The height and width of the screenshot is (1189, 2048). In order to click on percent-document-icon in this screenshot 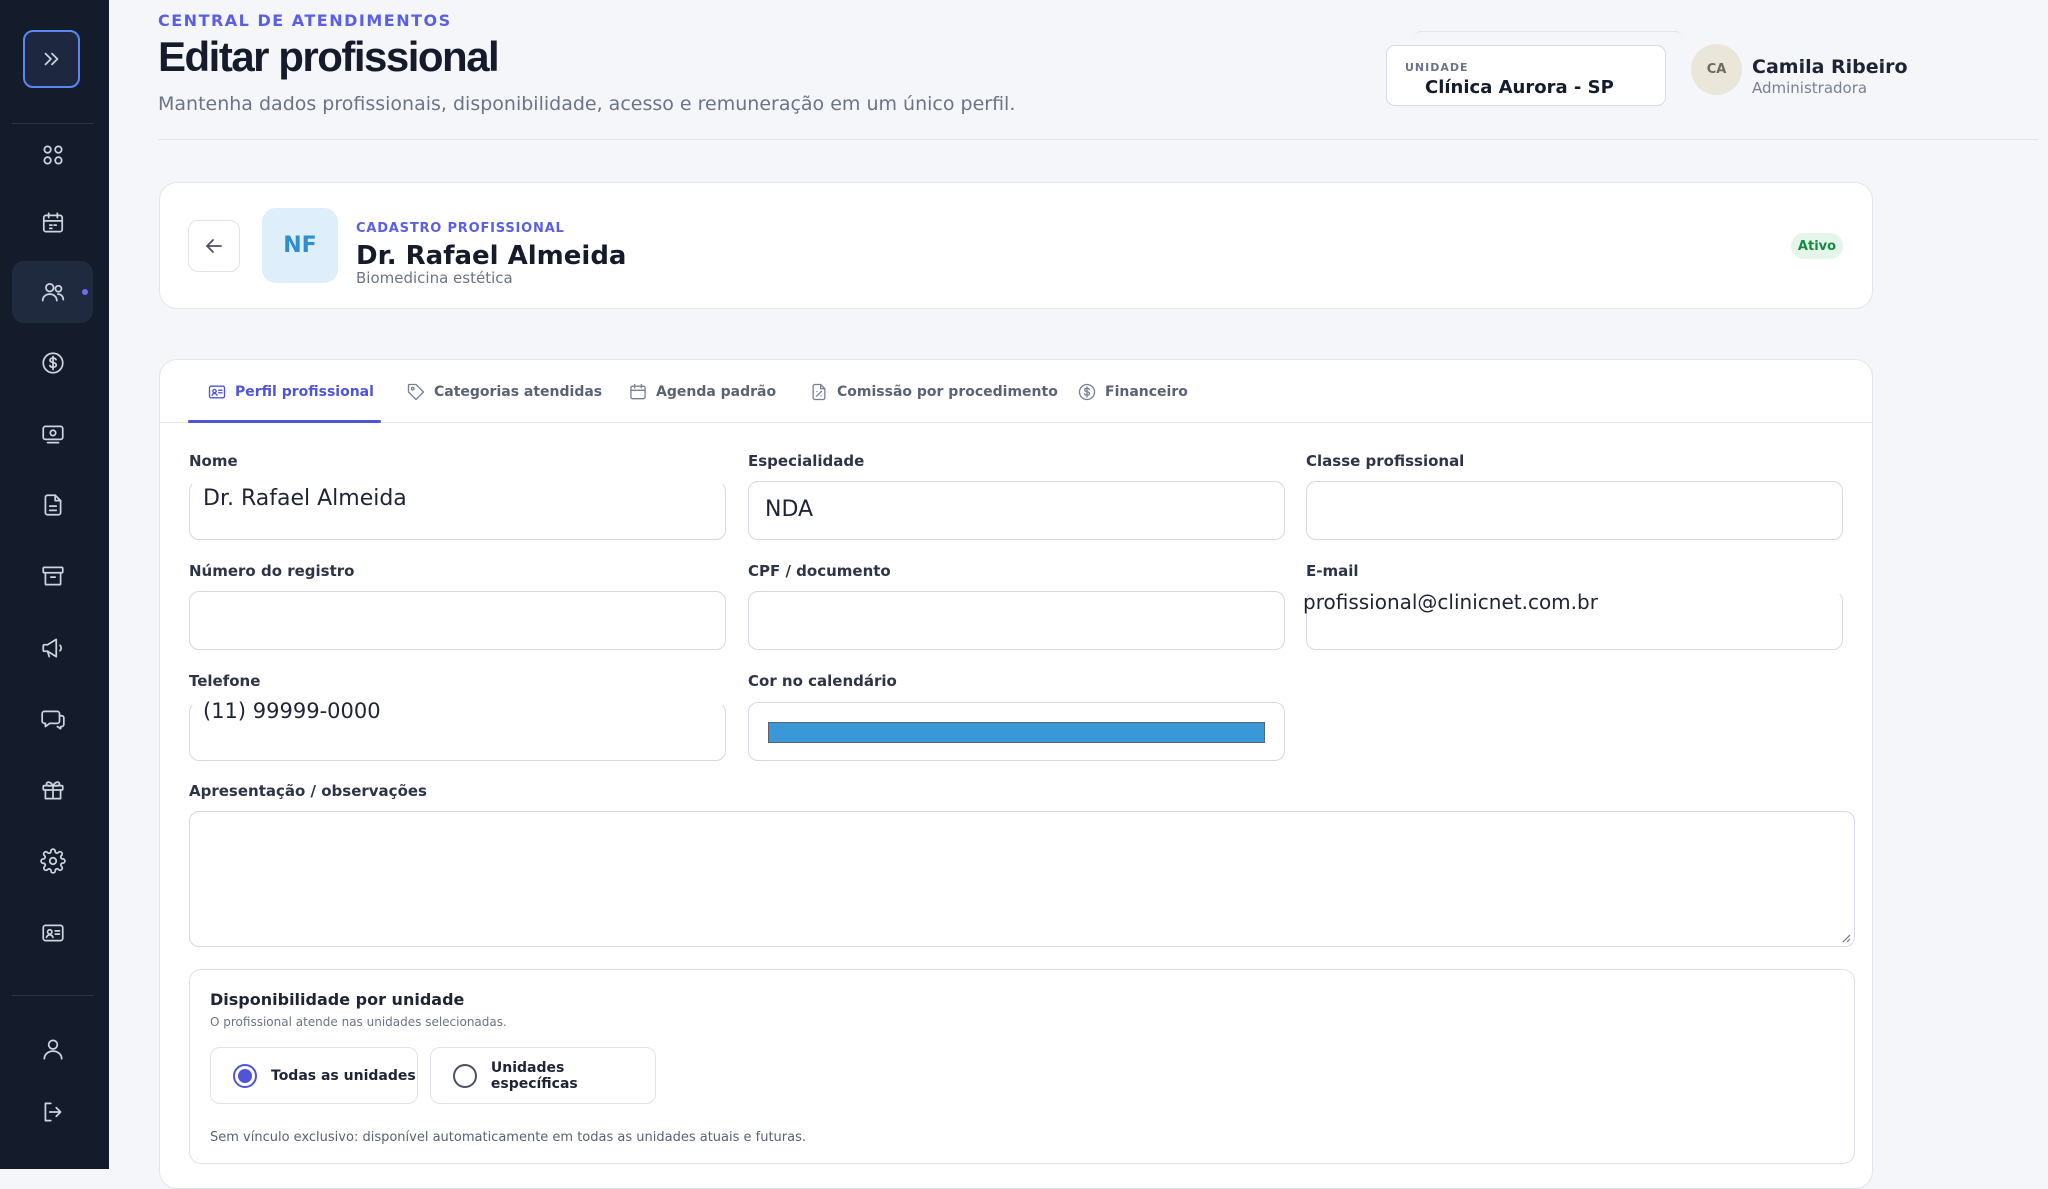, I will do `click(819, 391)`.